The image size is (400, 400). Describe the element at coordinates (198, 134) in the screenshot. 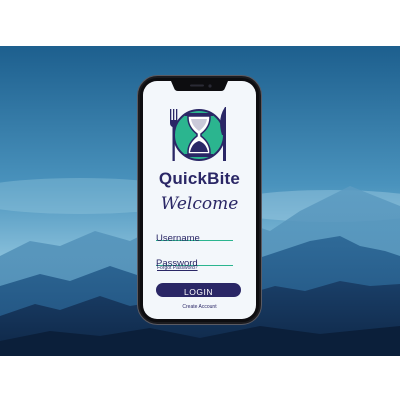

I see `hourglass-with-fork-and-knife-icon` at that location.